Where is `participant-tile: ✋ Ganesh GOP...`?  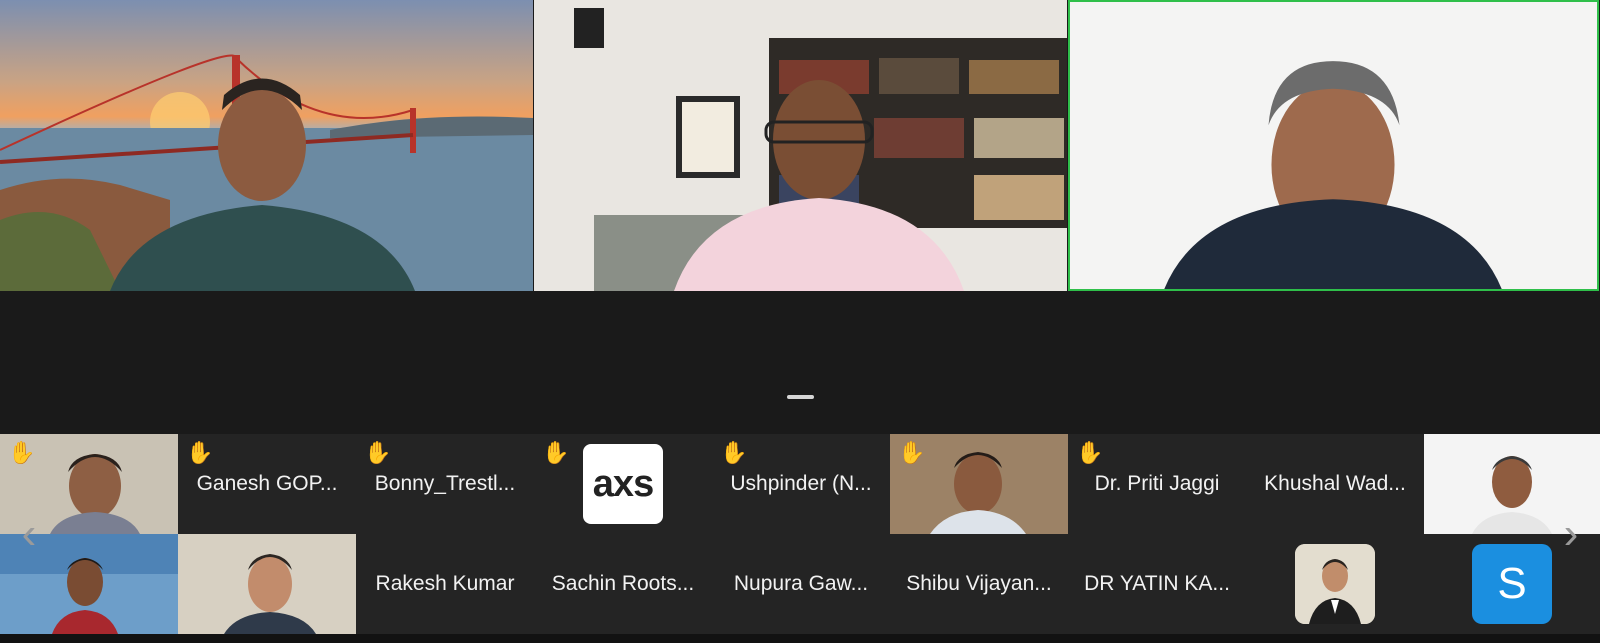 participant-tile: ✋ Ganesh GOP... is located at coordinates (267, 484).